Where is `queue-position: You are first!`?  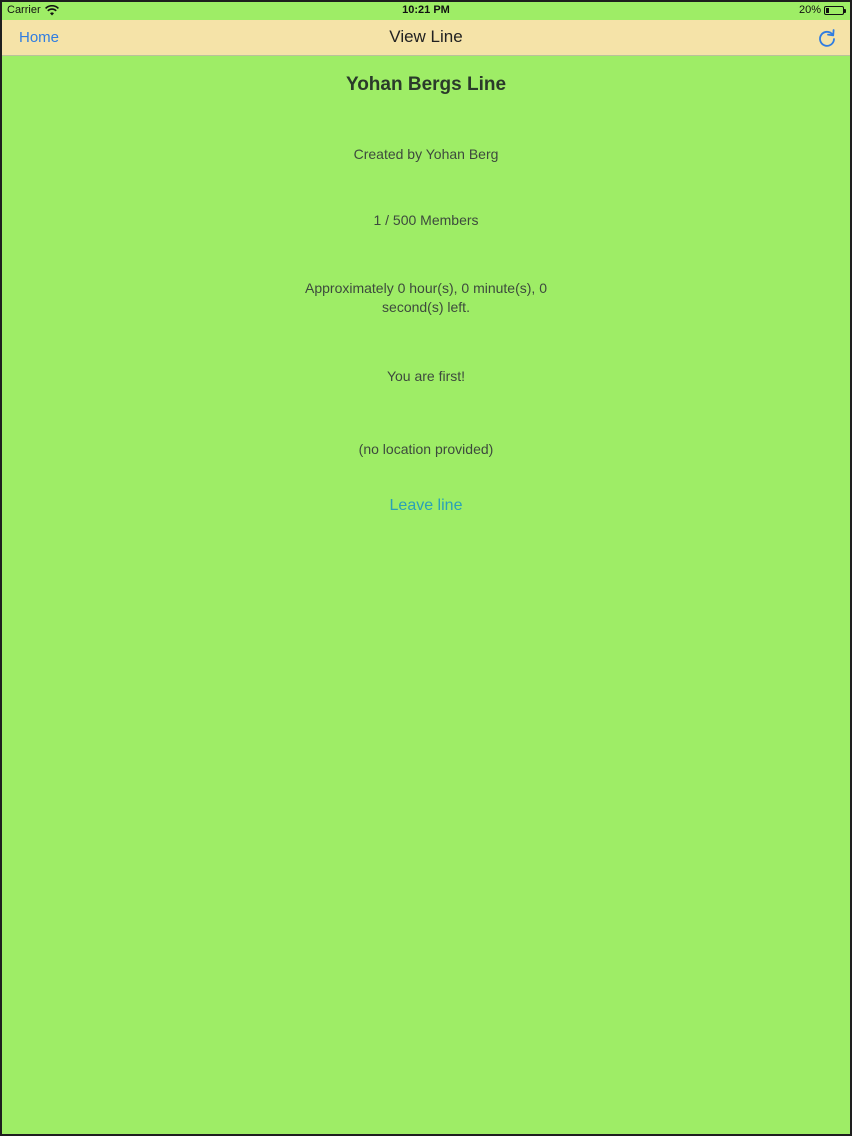 queue-position: You are first! is located at coordinates (426, 376).